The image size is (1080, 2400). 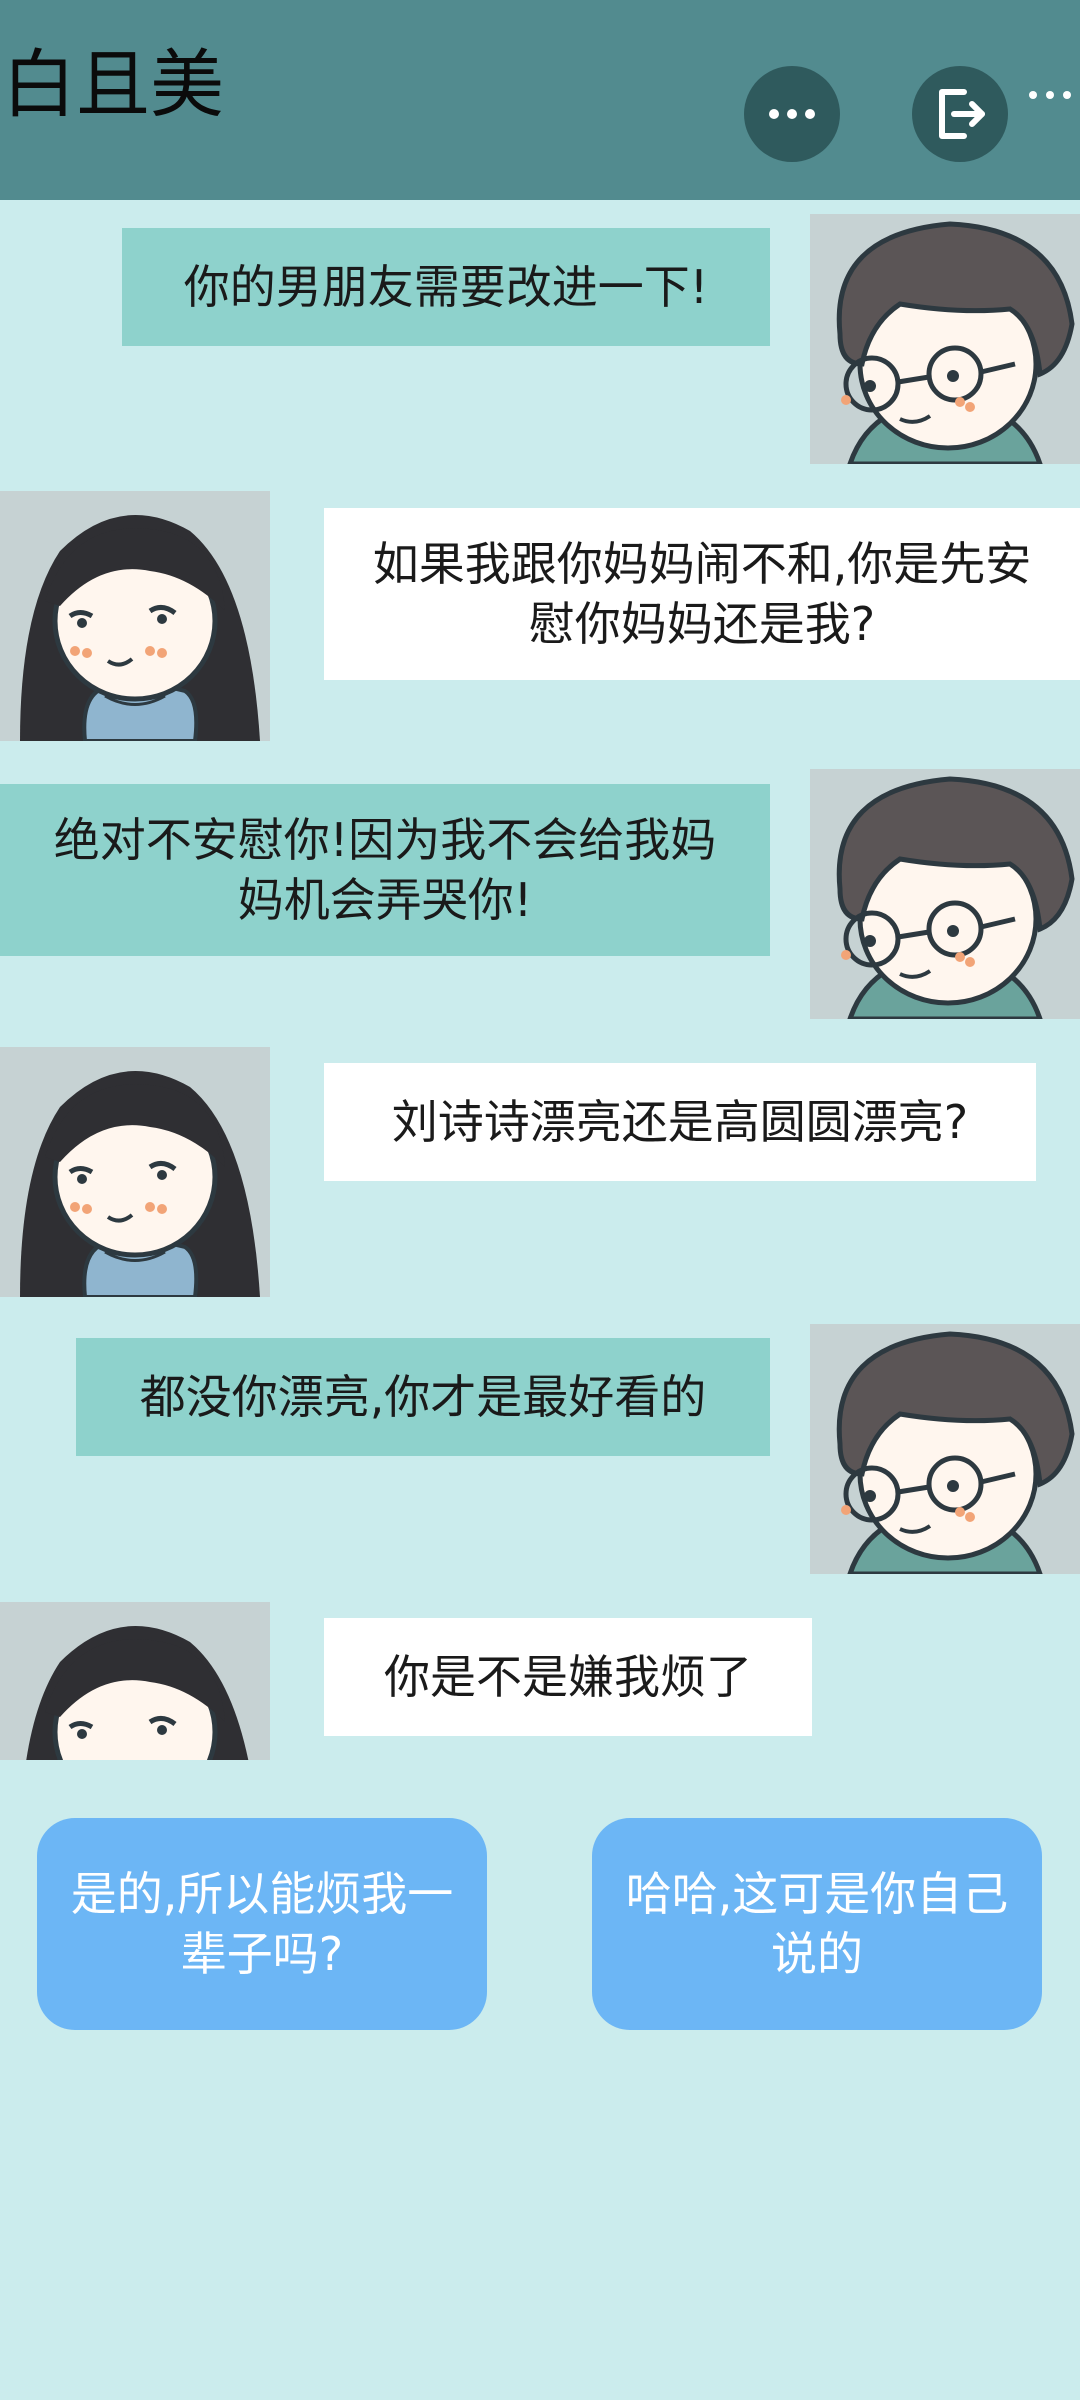 I want to click on message-text: 如果我跟你妈妈闹不和,你是先安慰你妈妈还是我?, so click(x=702, y=594).